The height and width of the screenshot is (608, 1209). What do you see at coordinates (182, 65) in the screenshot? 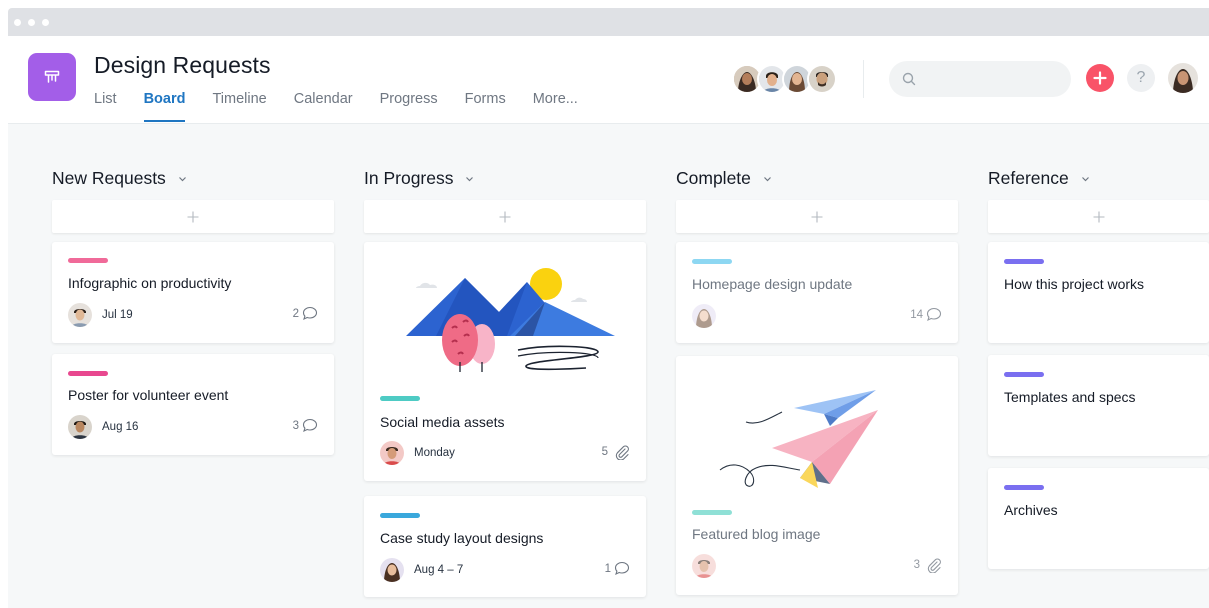
I see `project-title: Design Requests` at bounding box center [182, 65].